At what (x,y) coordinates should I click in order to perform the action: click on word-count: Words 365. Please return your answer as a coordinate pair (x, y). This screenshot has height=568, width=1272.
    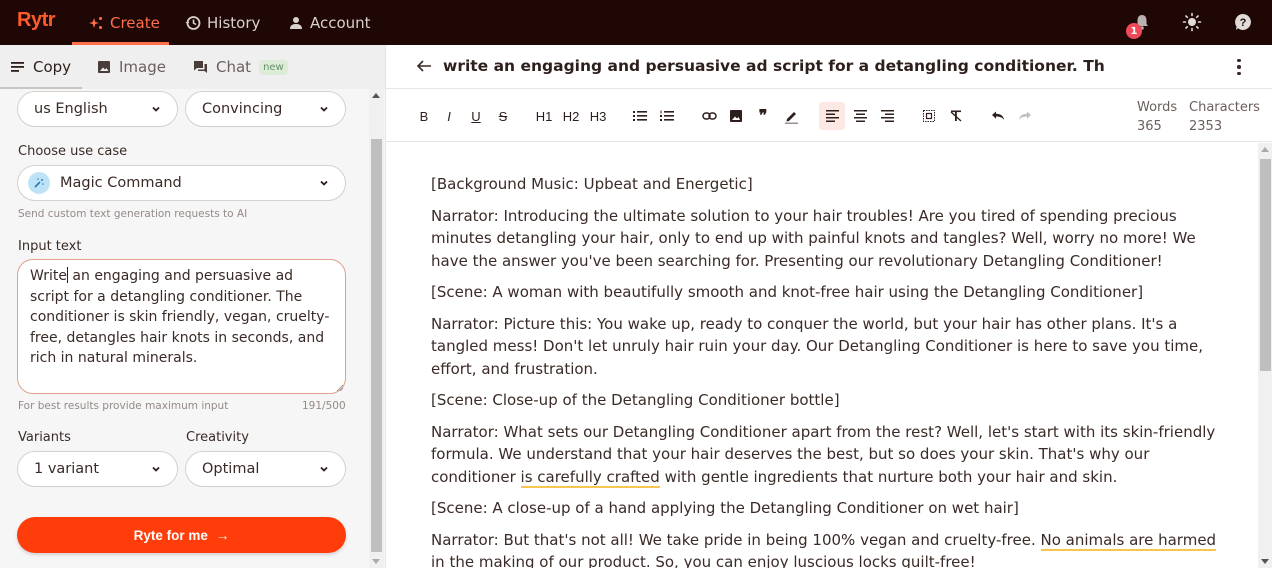
    Looking at the image, I should click on (1157, 117).